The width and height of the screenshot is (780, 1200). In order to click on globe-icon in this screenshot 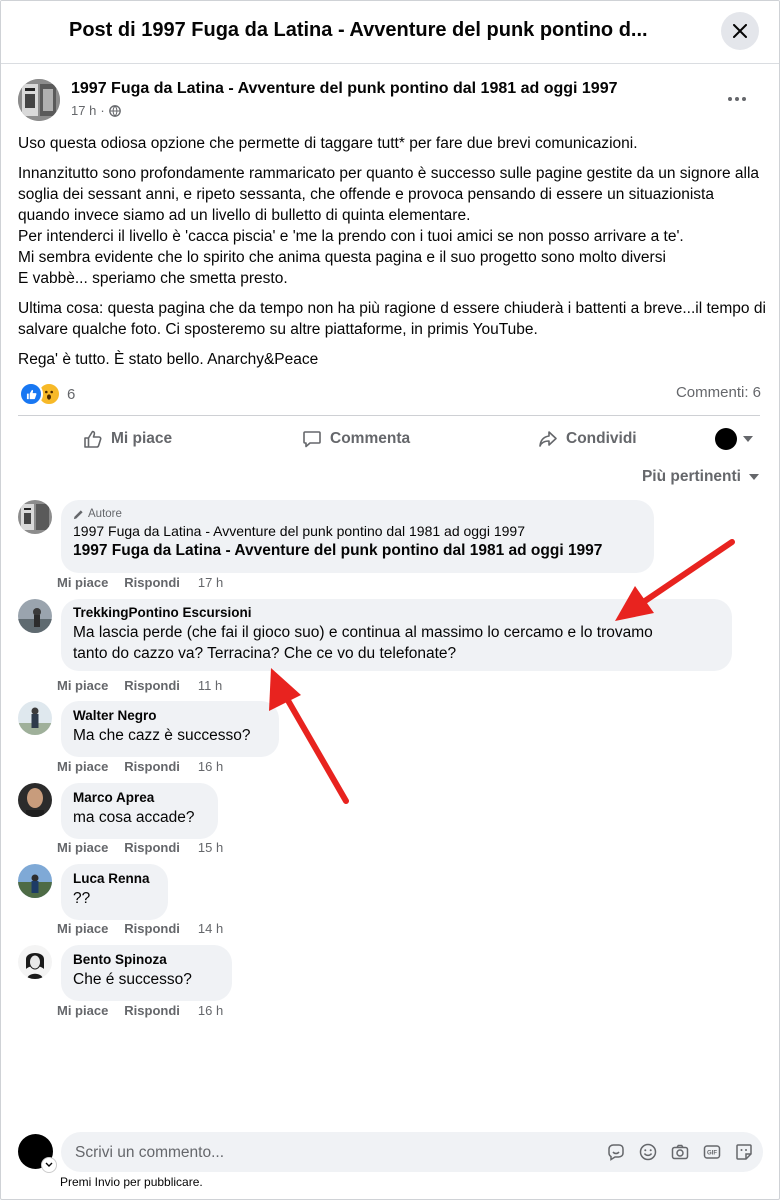, I will do `click(114, 110)`.